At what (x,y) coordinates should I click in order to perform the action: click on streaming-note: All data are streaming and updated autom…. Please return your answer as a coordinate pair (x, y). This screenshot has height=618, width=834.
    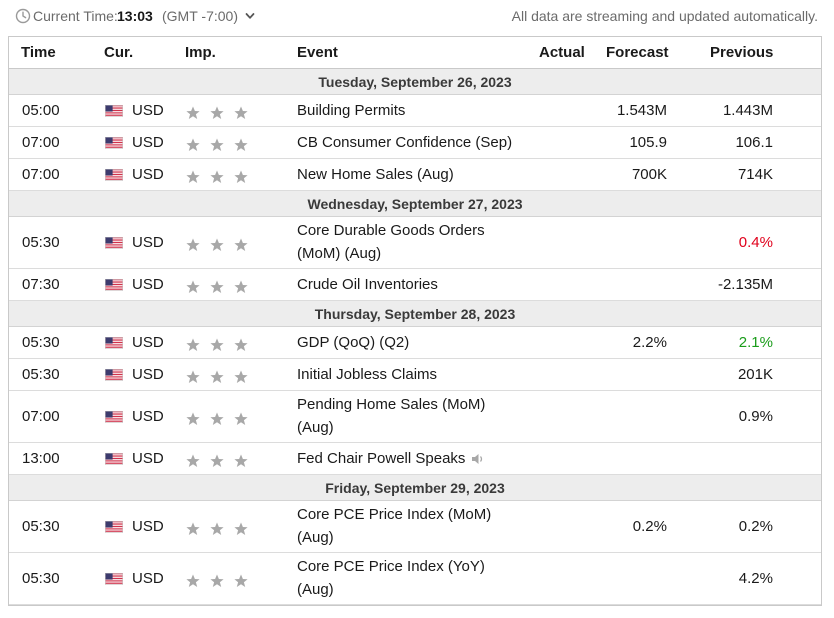
    Looking at the image, I should click on (664, 16).